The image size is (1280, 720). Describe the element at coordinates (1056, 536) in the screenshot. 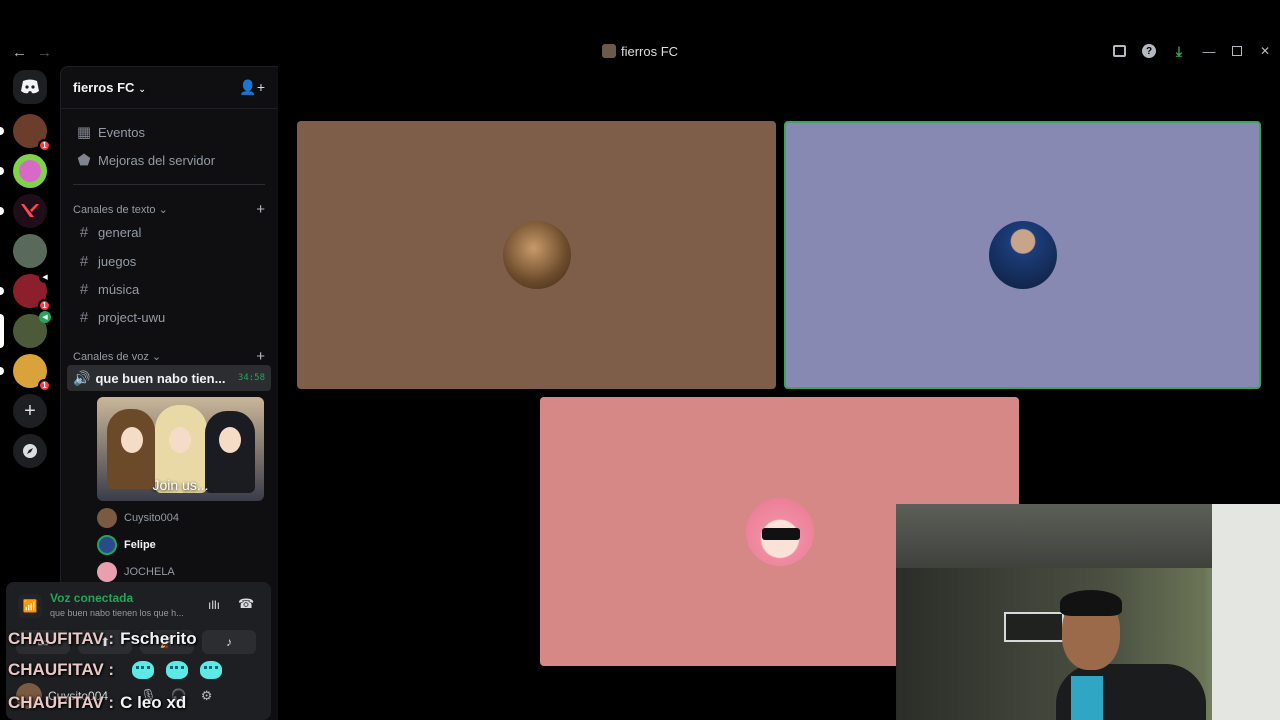

I see `webcam-ceiling` at that location.